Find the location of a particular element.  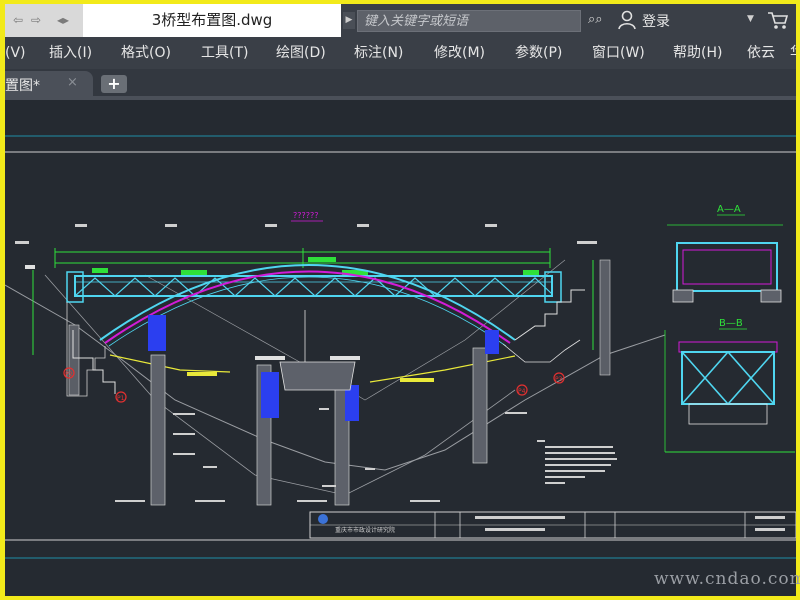

svg-text: P3 is located at coordinates (559, 379).